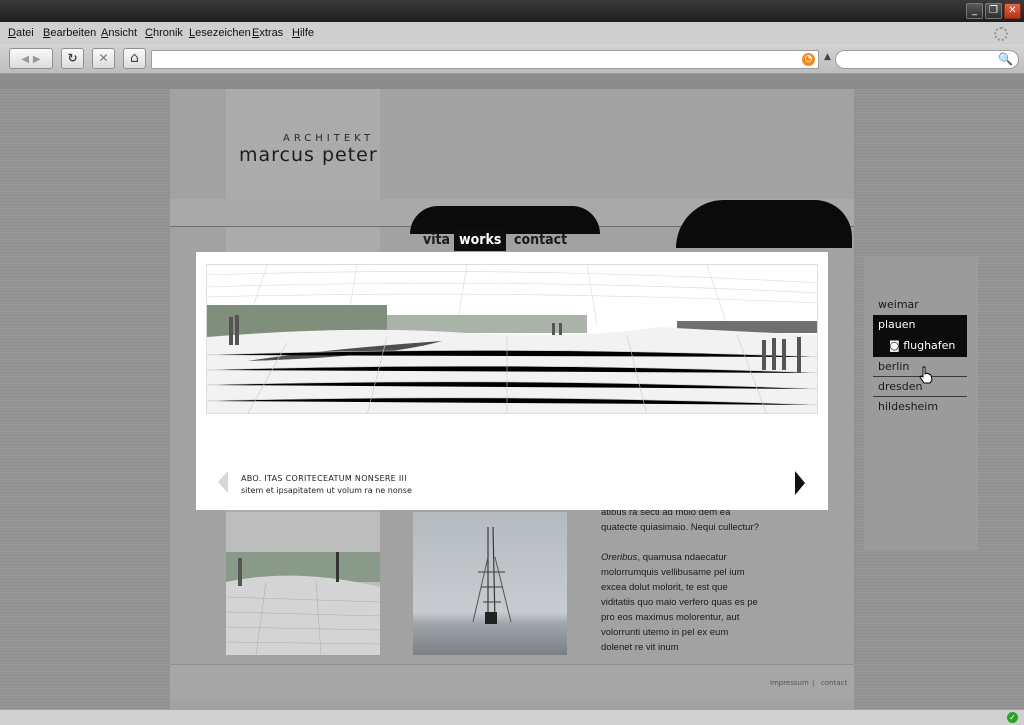 The width and height of the screenshot is (1024, 725). I want to click on status-bar: ✓, so click(512, 717).